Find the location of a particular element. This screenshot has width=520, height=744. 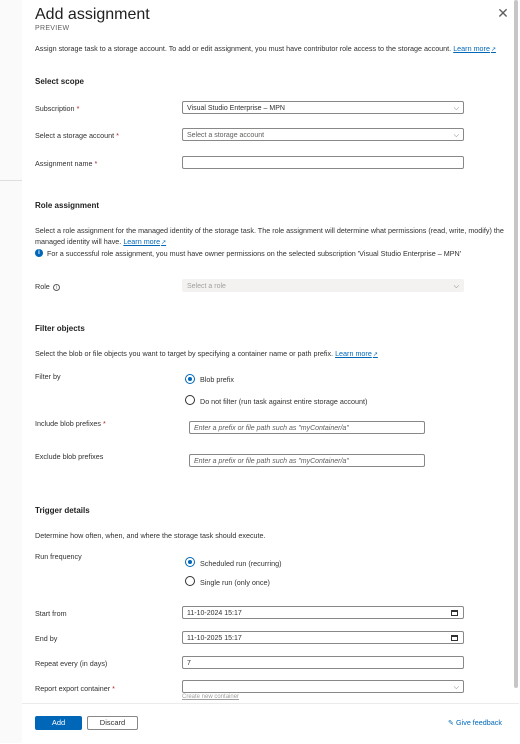

include-prefix-label: Include blob prefixes * is located at coordinates (70, 423).